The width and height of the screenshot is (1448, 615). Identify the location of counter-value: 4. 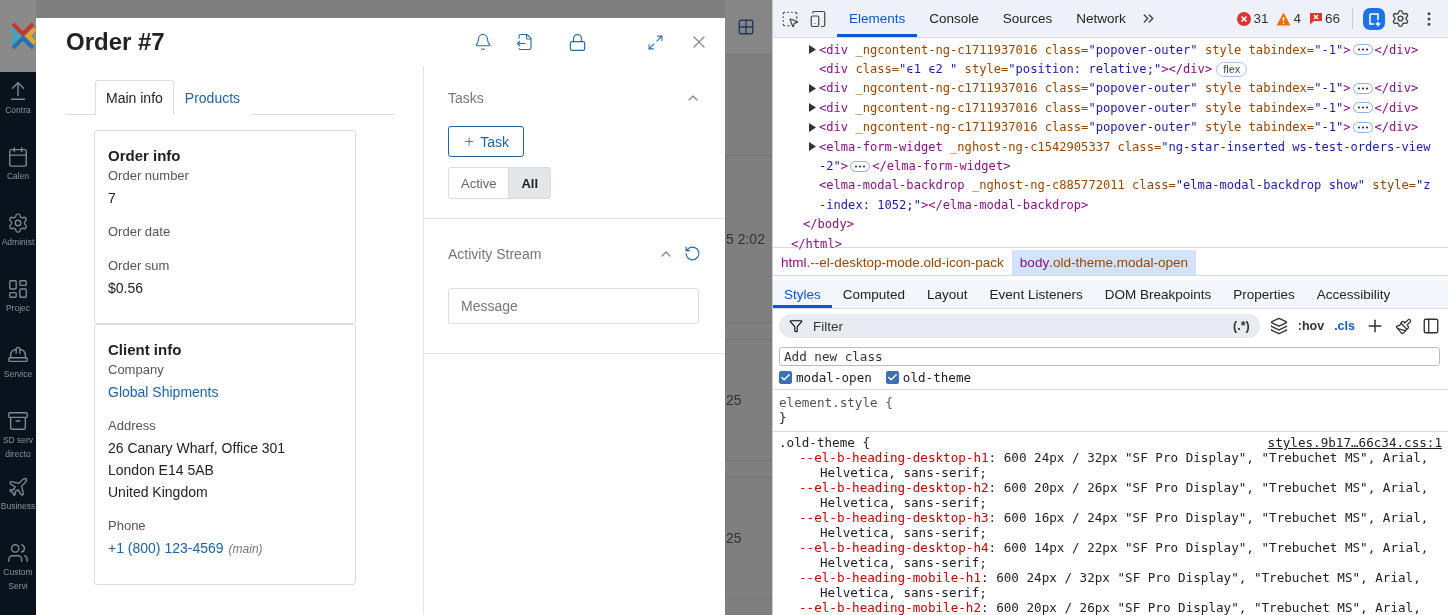
(1297, 18).